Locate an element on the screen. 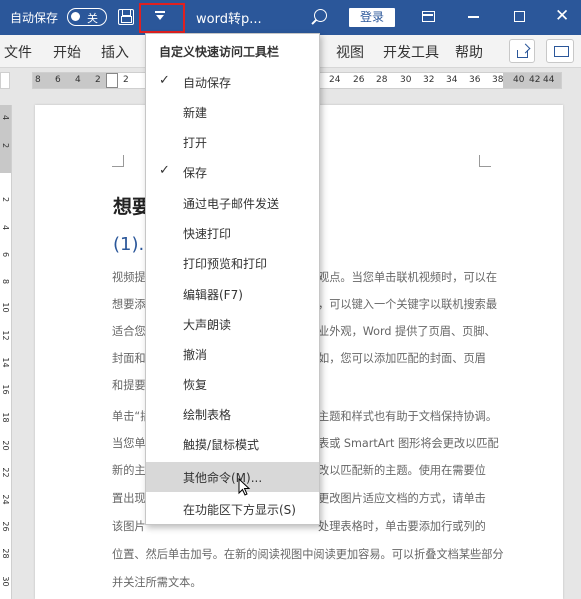 The height and width of the screenshot is (599, 581). menu-item-label: 打印预览和打印 is located at coordinates (225, 264).